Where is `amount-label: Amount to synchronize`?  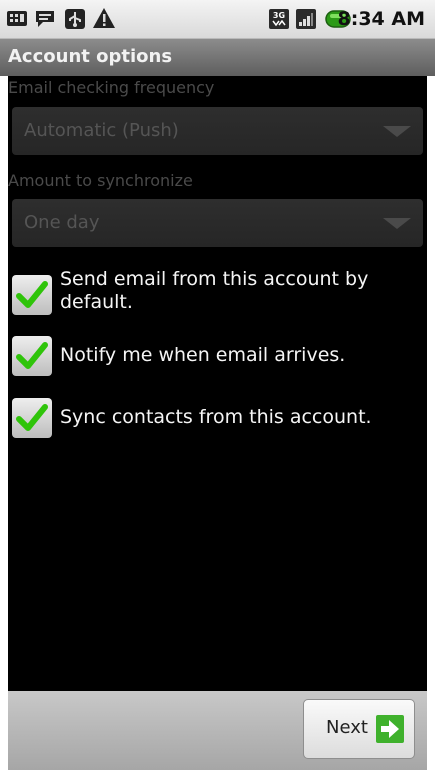
amount-label: Amount to synchronize is located at coordinates (100, 180).